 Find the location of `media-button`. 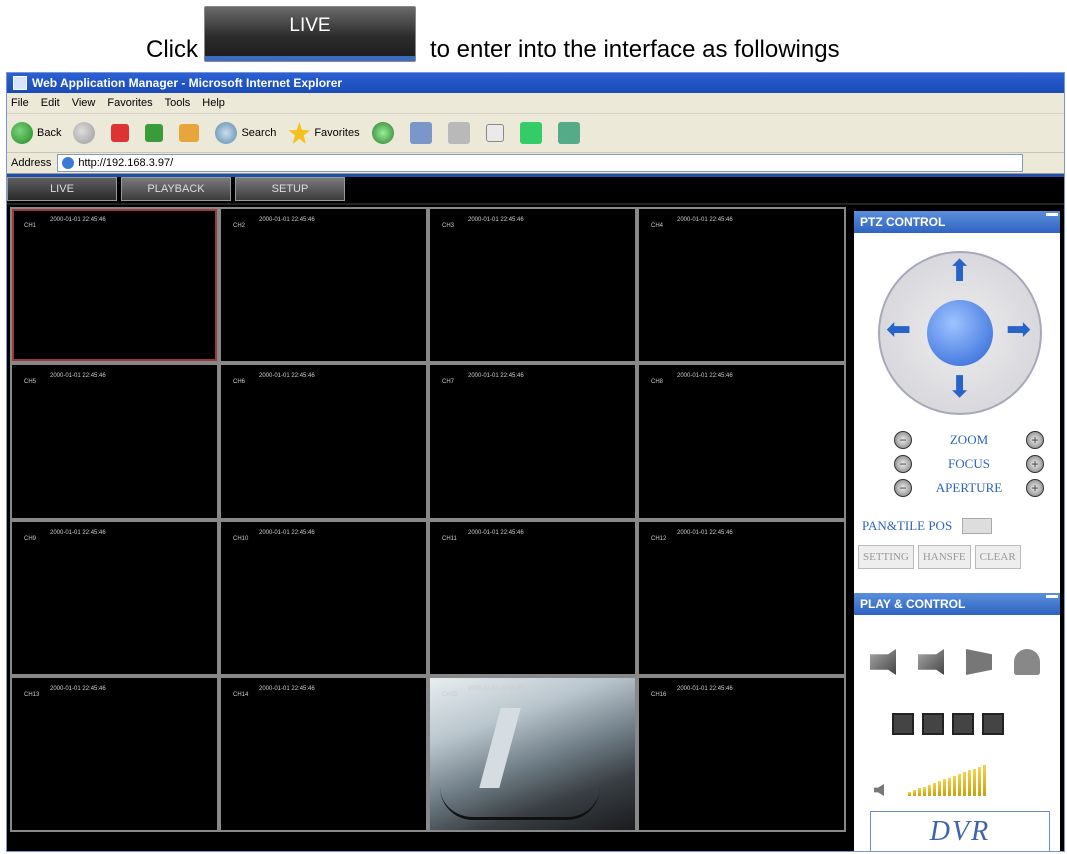

media-button is located at coordinates (384, 133).